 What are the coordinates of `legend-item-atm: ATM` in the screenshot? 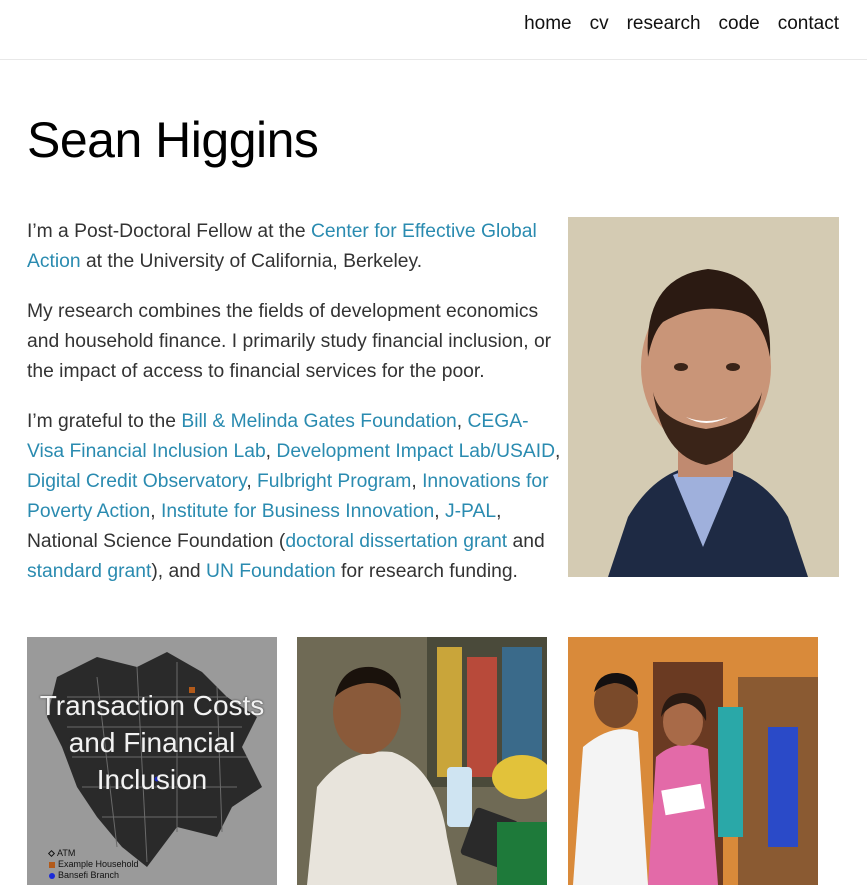 It's located at (93, 853).